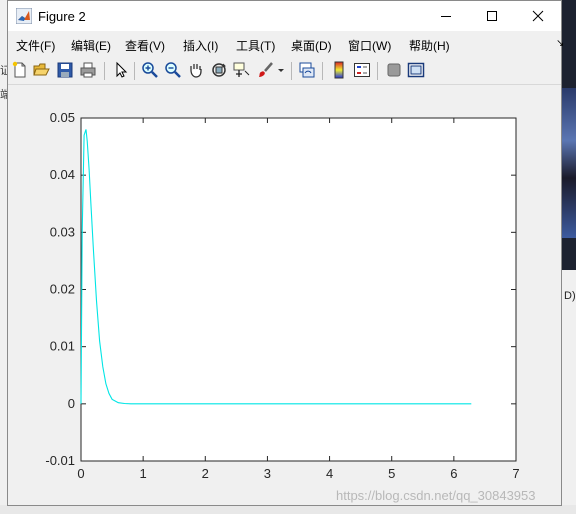  What do you see at coordinates (515, 473) in the screenshot?
I see `x-tick-label: 7` at bounding box center [515, 473].